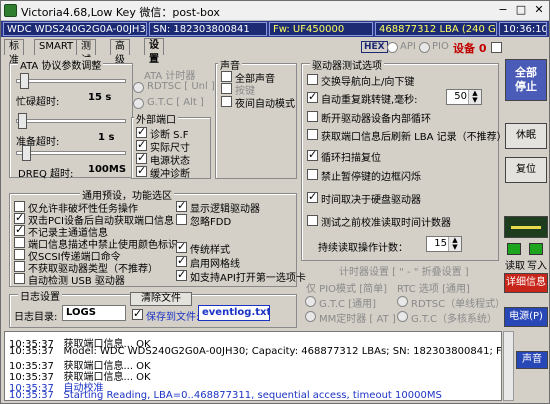 This screenshot has height=404, width=550. I want to click on tab-advanced: 高级, so click(120, 52).